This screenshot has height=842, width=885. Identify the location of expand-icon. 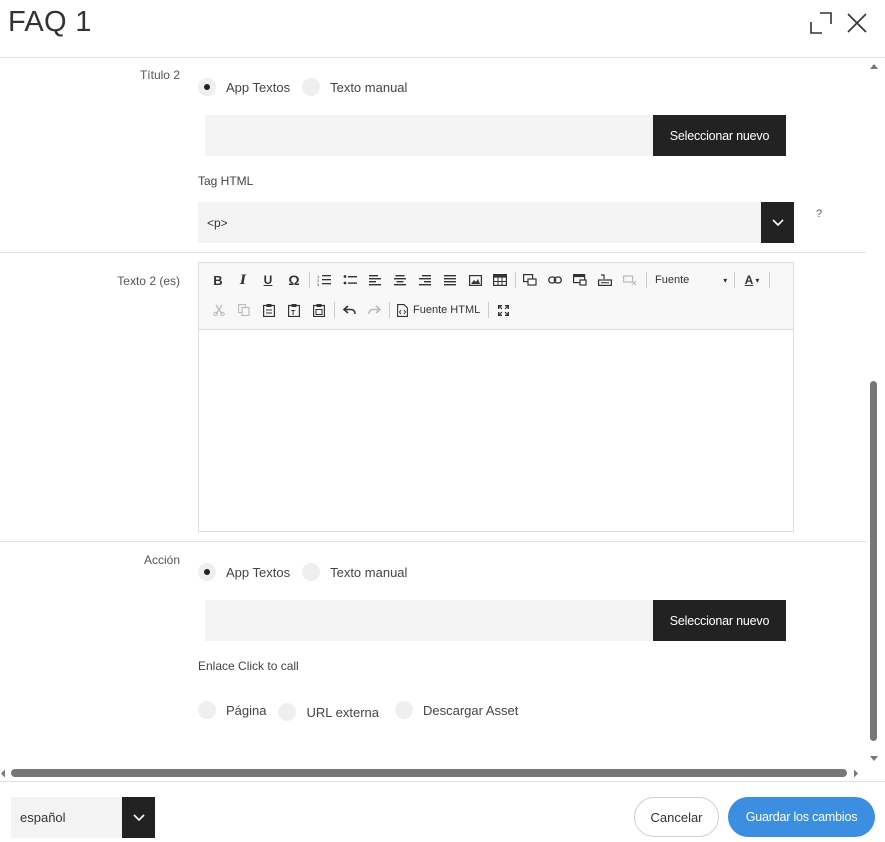
(821, 23).